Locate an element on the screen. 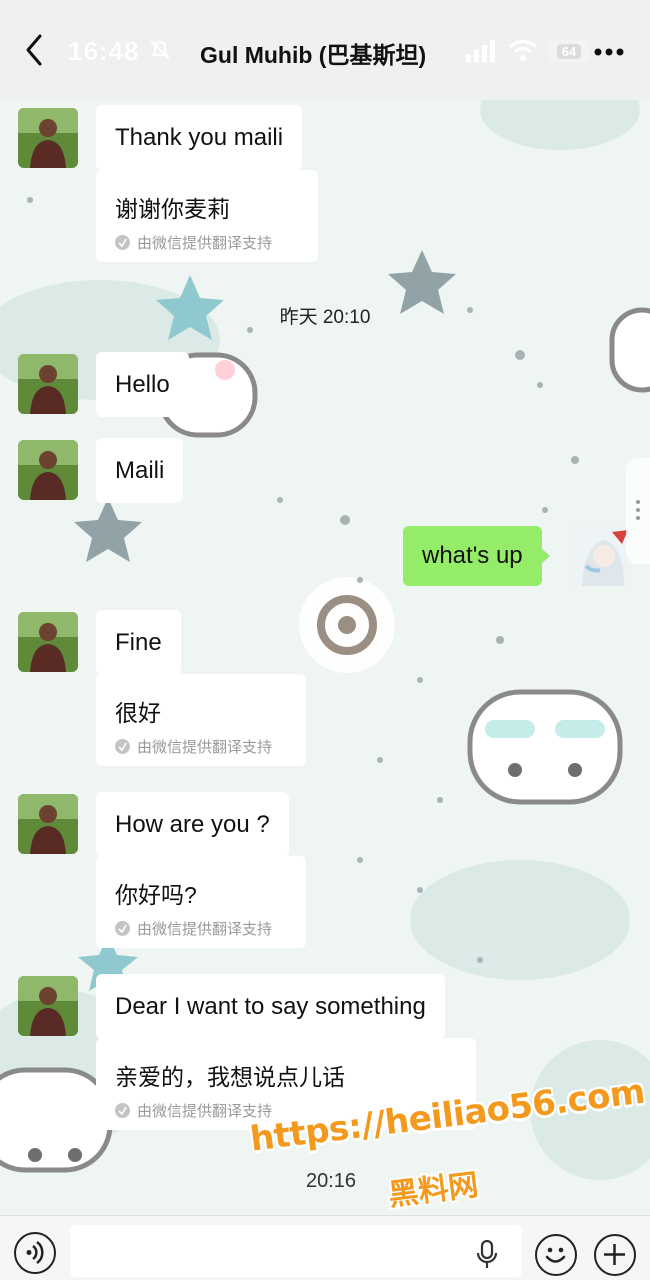 The width and height of the screenshot is (650, 1280). message-bubble: Dear I want to say something is located at coordinates (270, 1006).